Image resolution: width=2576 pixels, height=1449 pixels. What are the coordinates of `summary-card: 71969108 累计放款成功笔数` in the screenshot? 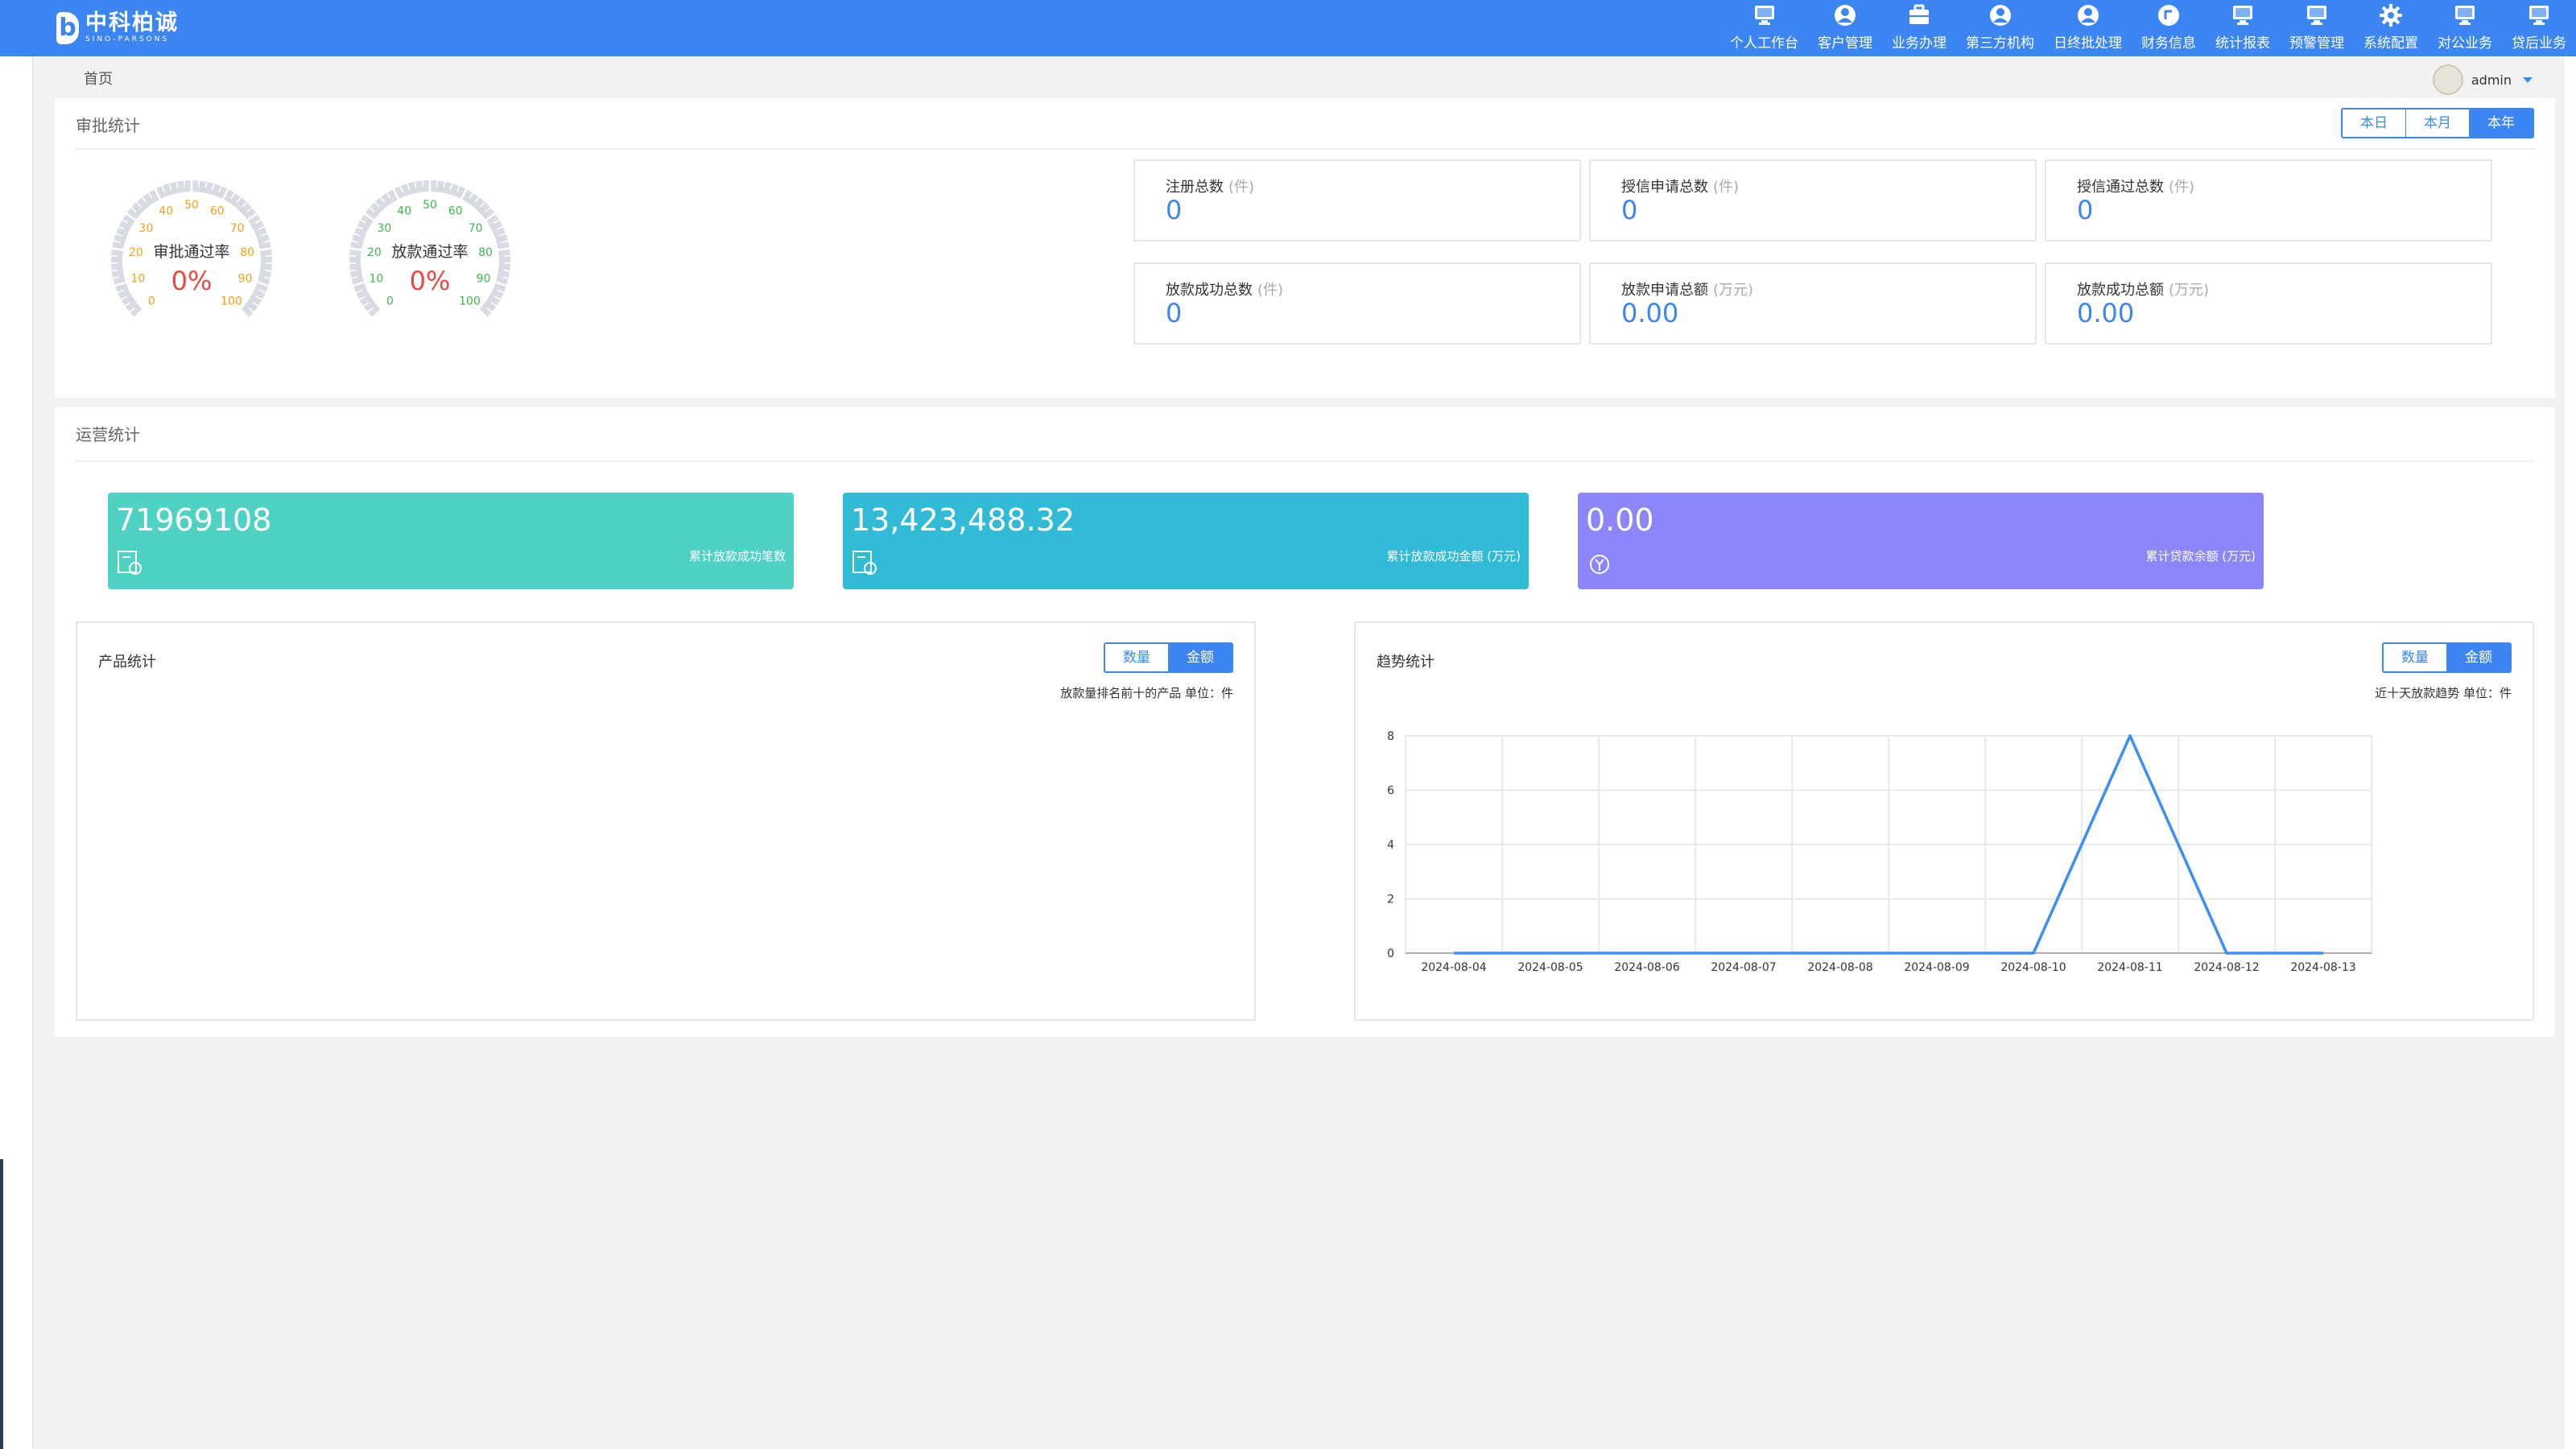 It's located at (451, 541).